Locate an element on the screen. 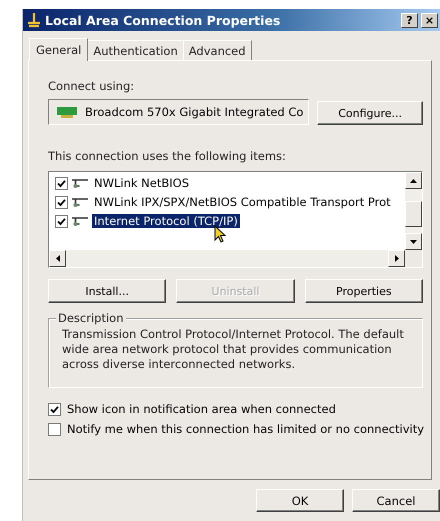 Image resolution: width=440 pixels, height=521 pixels. scroll-left-button is located at coordinates (57, 258).